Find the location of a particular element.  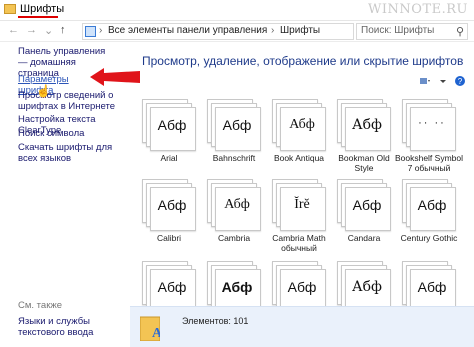

sidebar-item-find-character: Поиск символа is located at coordinates (73, 133).